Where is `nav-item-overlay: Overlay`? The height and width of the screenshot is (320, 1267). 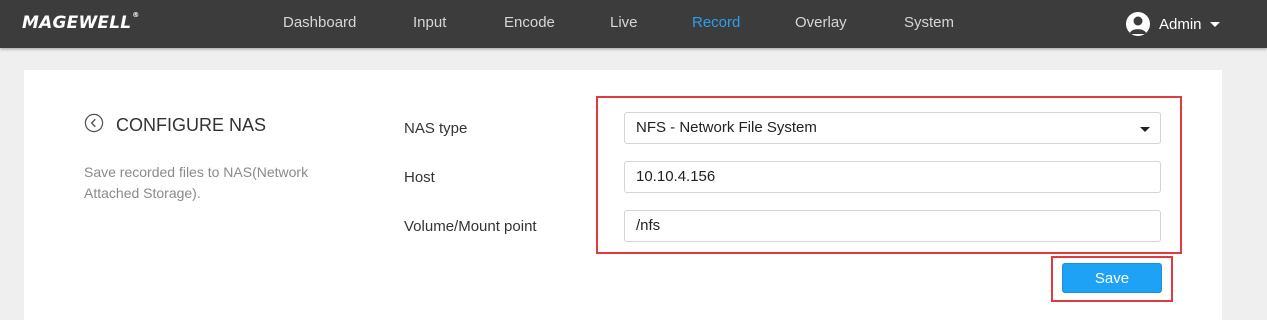
nav-item-overlay: Overlay is located at coordinates (821, 22).